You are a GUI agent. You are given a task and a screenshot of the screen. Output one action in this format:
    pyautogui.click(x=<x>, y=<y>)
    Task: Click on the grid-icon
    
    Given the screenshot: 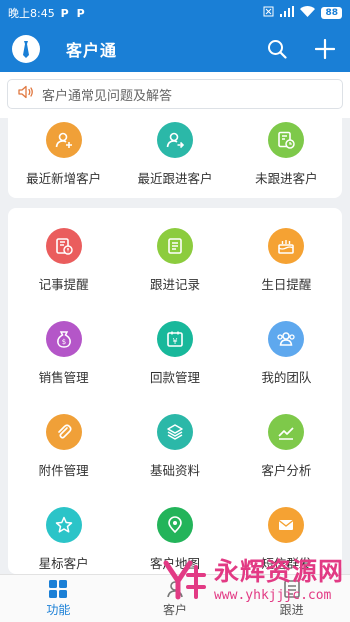 What is the action you would take?
    pyautogui.click(x=58, y=589)
    